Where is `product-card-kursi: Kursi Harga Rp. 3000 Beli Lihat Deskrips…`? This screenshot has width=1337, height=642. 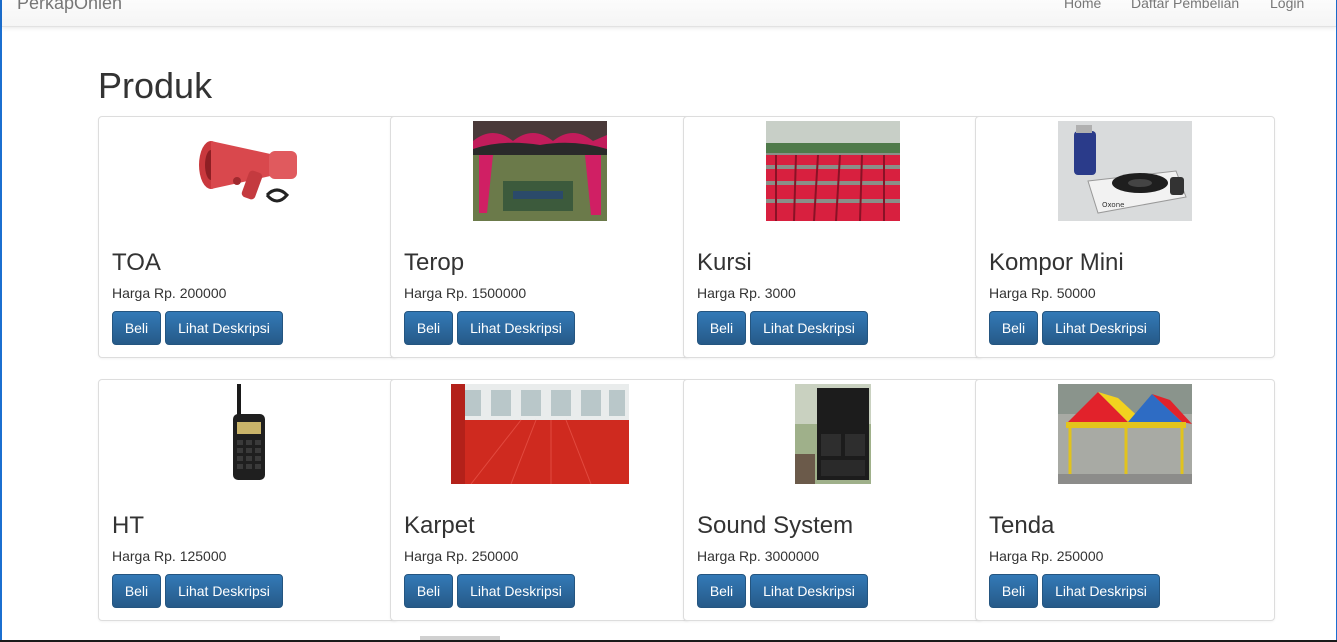
product-card-kursi: Kursi Harga Rp. 3000 Beli Lihat Deskrips… is located at coordinates (833, 237).